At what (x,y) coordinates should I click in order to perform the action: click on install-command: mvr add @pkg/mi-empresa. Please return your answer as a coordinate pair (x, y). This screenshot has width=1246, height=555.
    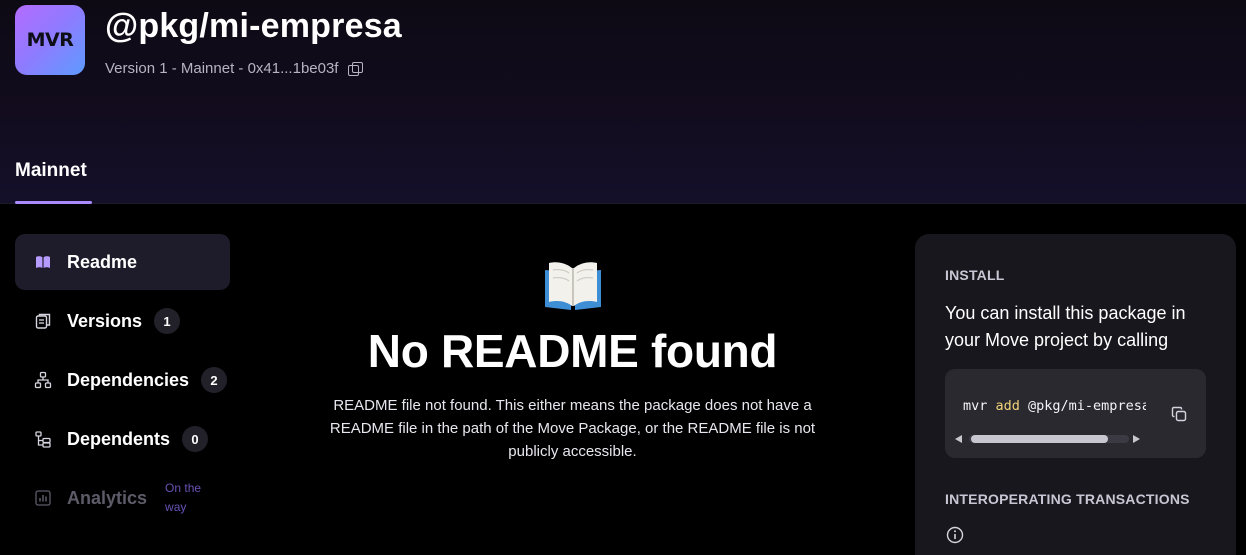
    Looking at the image, I should click on (1054, 406).